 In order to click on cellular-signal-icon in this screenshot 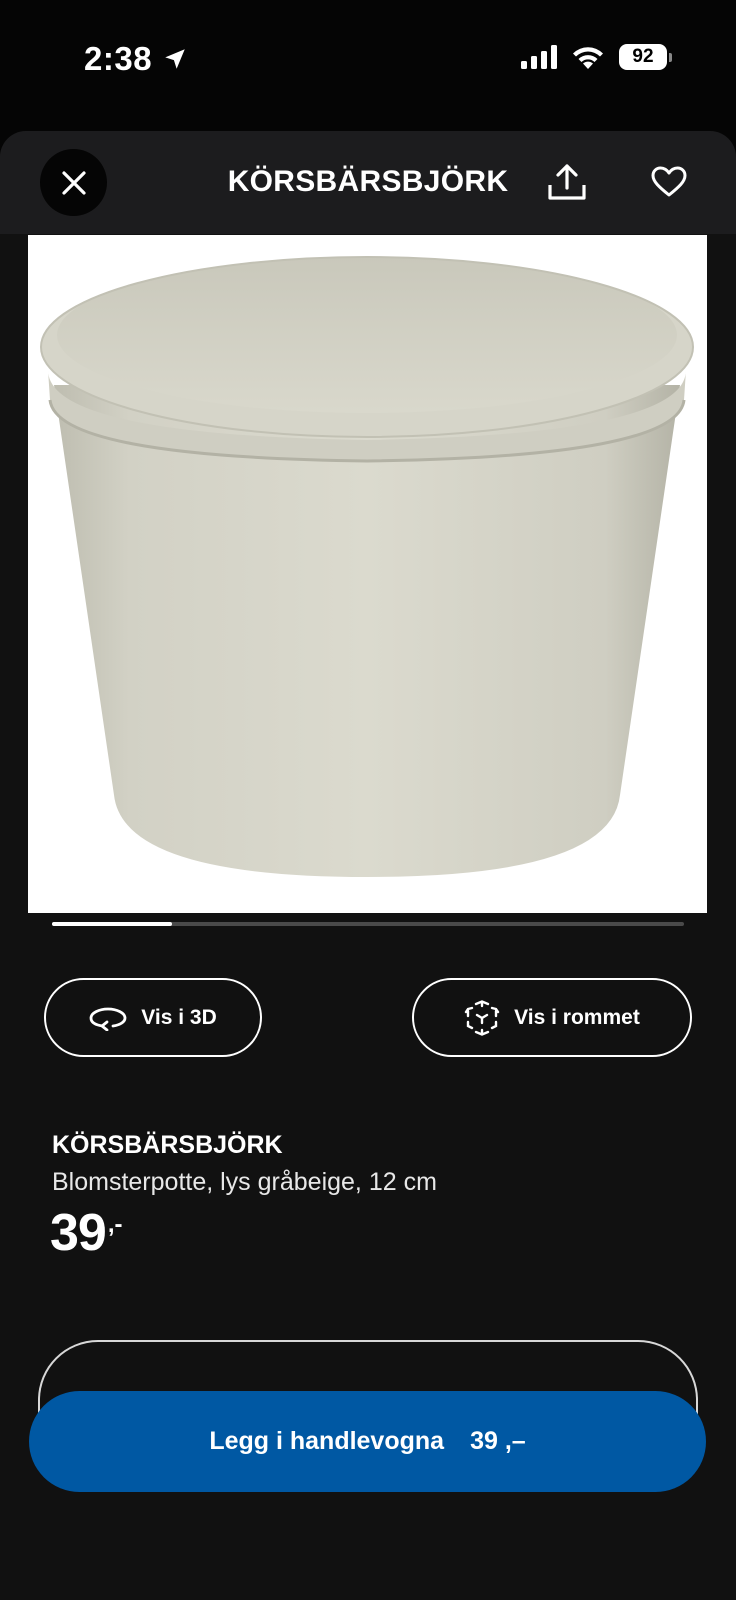, I will do `click(539, 57)`.